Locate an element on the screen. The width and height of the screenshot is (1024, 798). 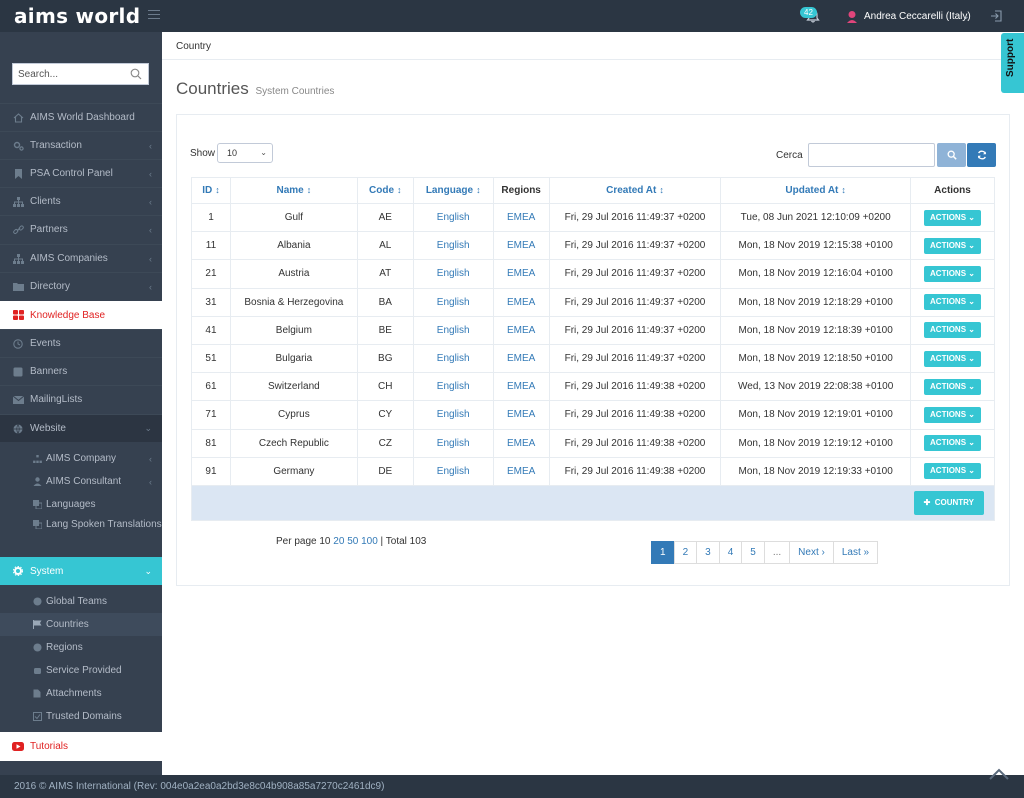
sidebar-item-knowledge-base: Knowledge Base is located at coordinates (81, 315).